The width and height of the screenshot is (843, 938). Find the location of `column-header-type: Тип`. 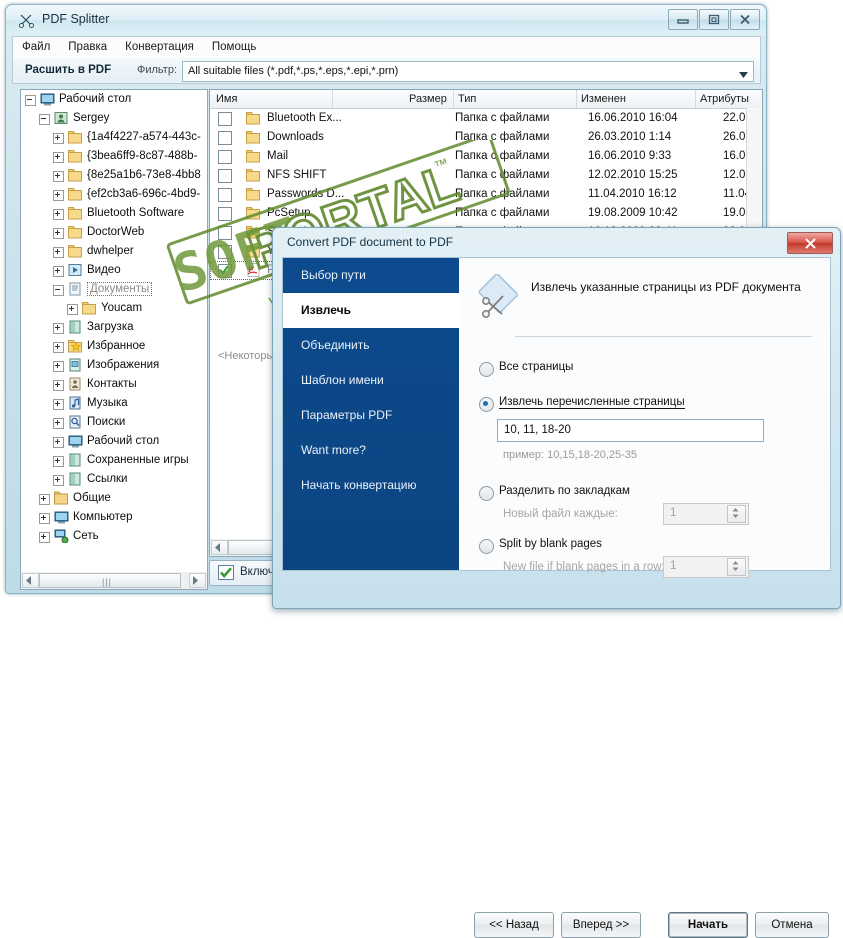

column-header-type: Тип is located at coordinates (467, 99).